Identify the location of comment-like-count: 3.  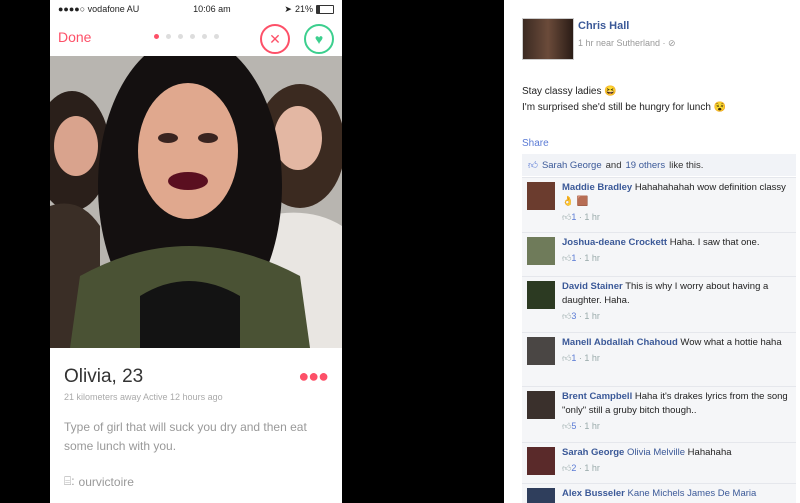
(573, 316).